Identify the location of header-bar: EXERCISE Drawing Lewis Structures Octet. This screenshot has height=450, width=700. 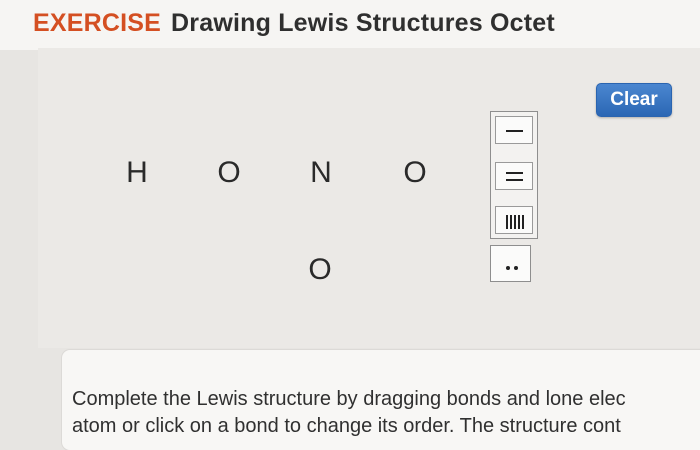
(350, 25).